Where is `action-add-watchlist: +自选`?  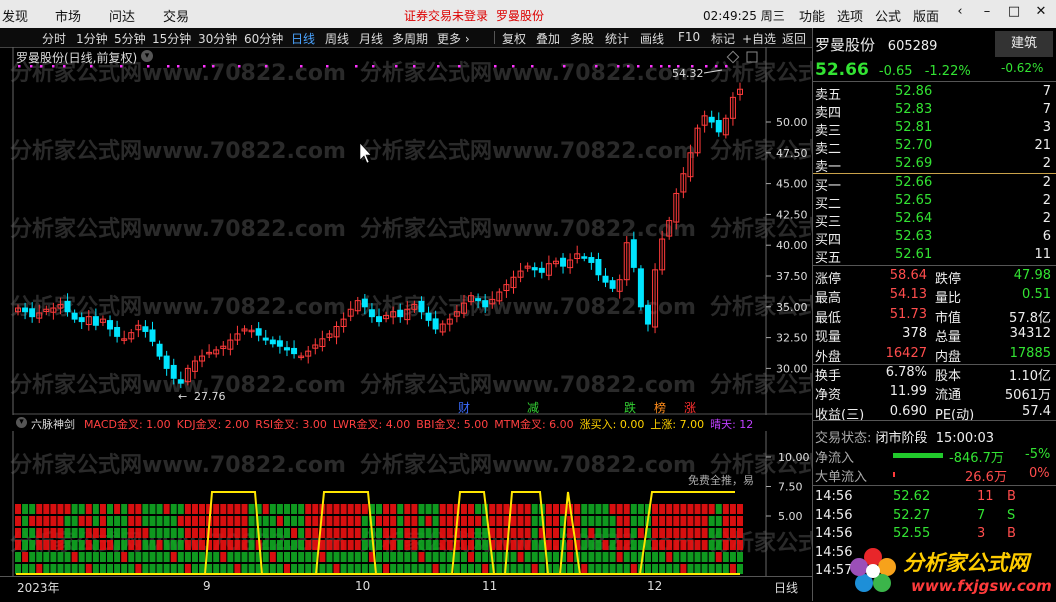
action-add-watchlist: +自选 is located at coordinates (759, 38).